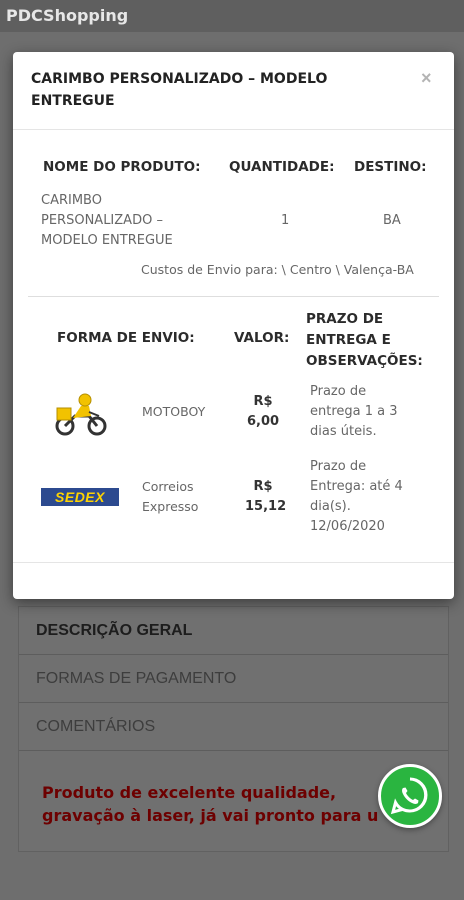 The height and width of the screenshot is (900, 464). Describe the element at coordinates (211, 90) in the screenshot. I see `modal-title: CARIMBO PERSONALIZADO – MODELO ENTREGUE` at that location.